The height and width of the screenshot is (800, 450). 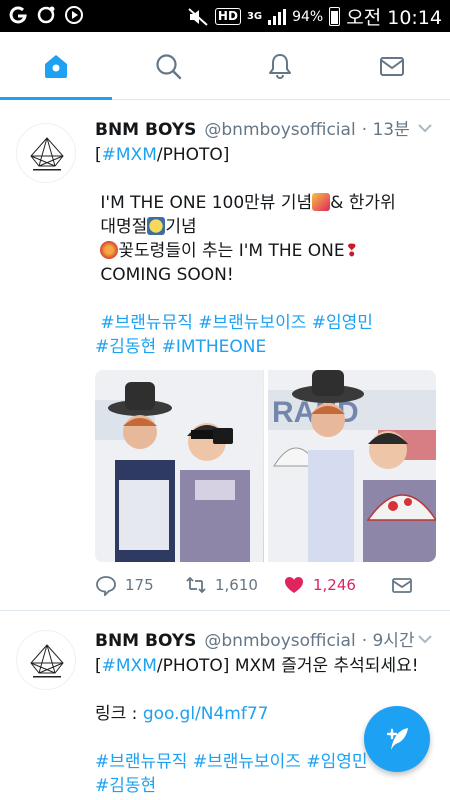 I want to click on url-link: goo.gl/N4mf77, so click(x=206, y=714).